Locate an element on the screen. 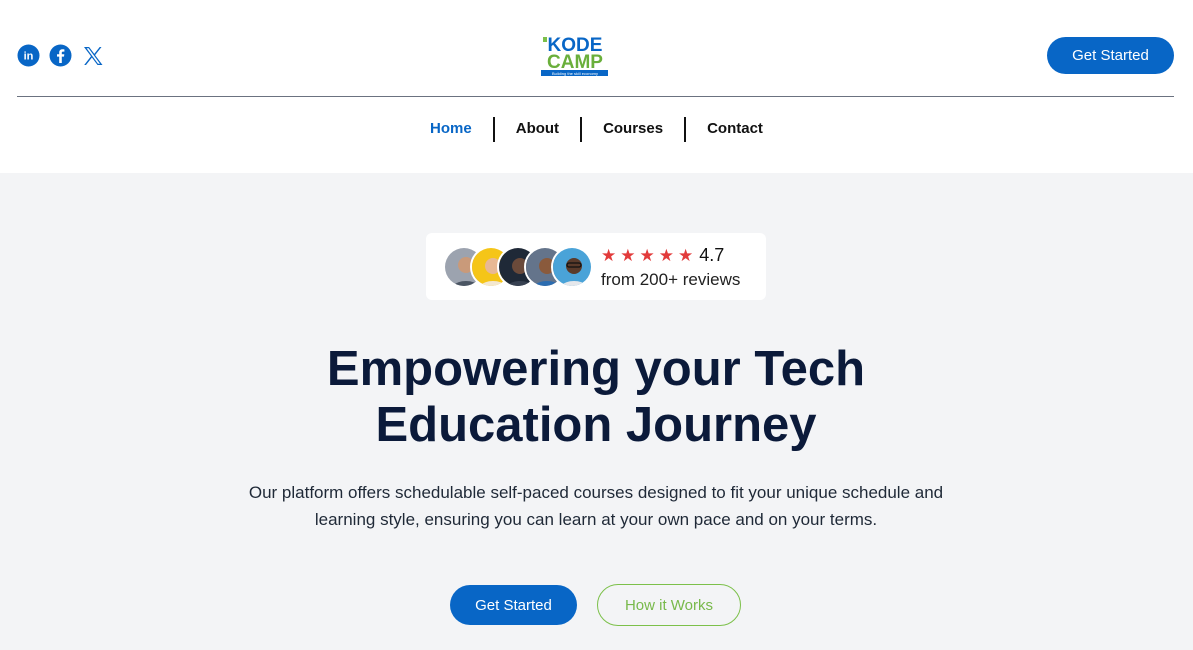 This screenshot has height=650, width=1193. social-links: in is located at coordinates (60, 55).